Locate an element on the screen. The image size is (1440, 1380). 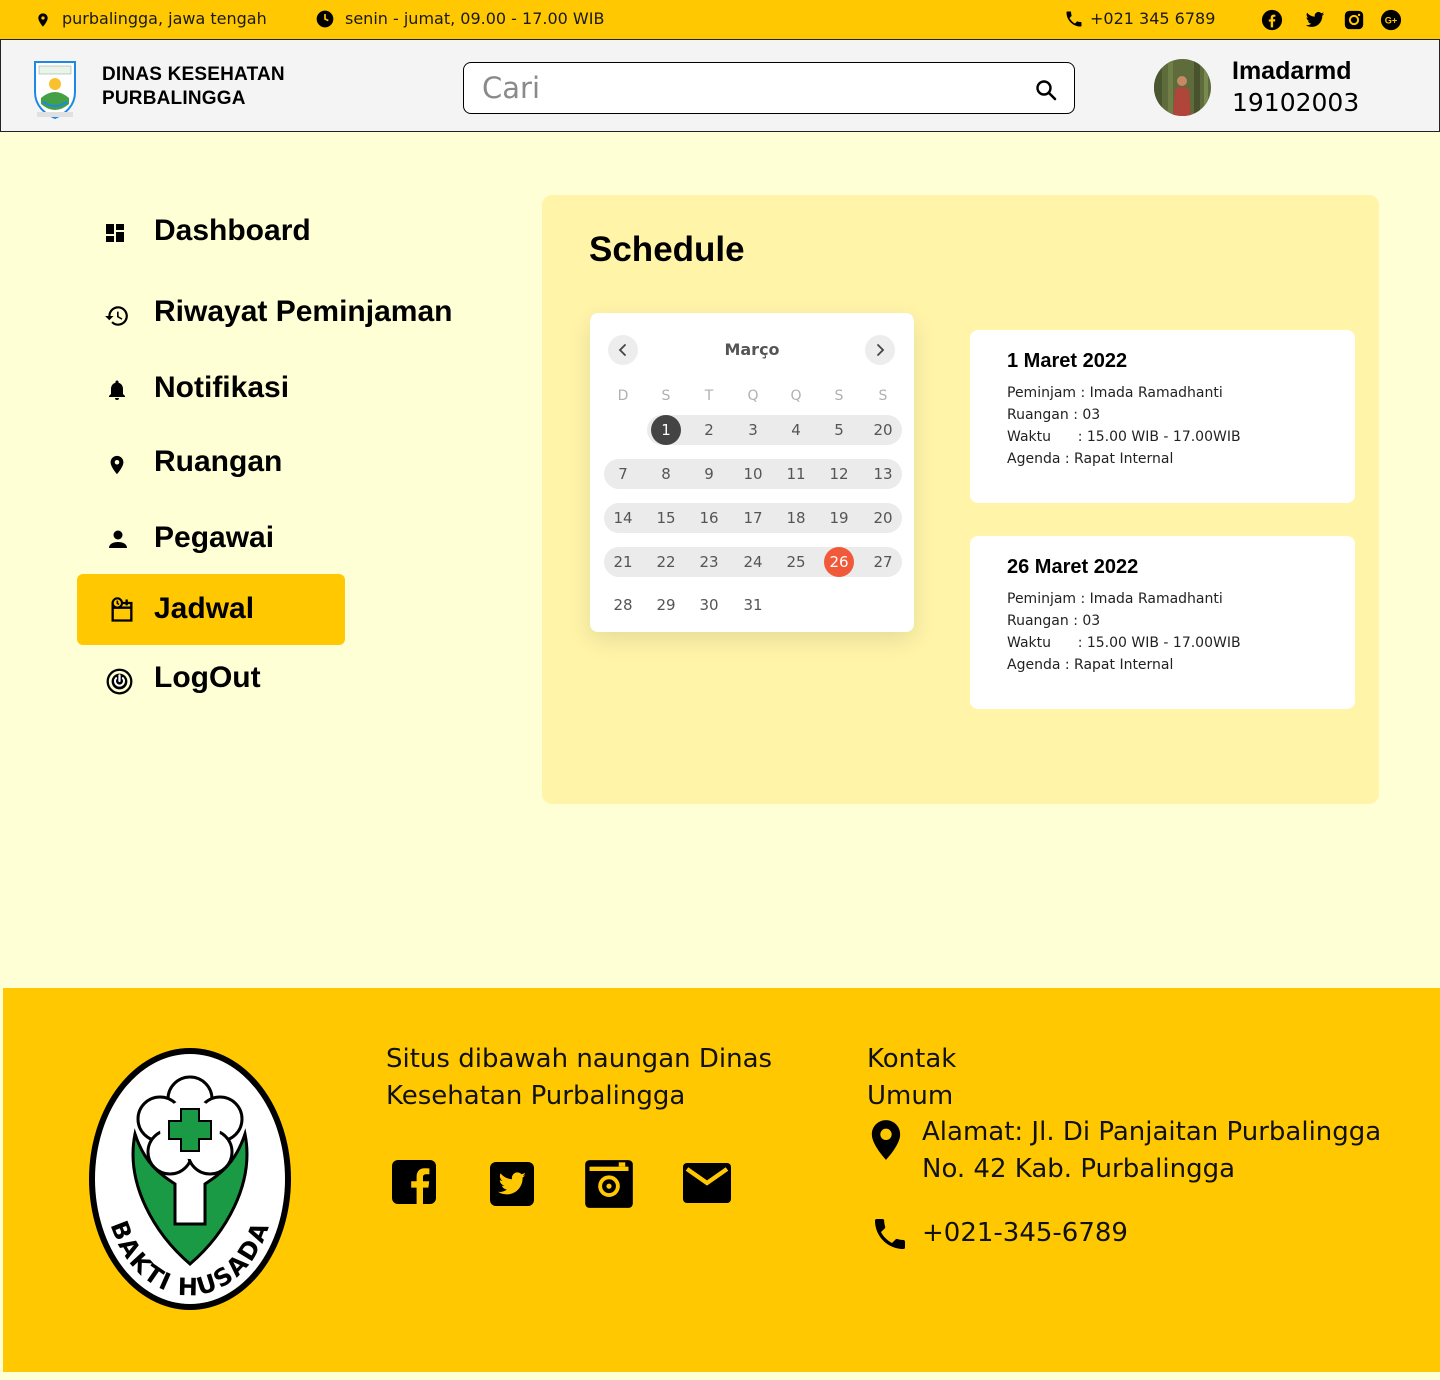
calendar-day: 28 is located at coordinates (623, 605).